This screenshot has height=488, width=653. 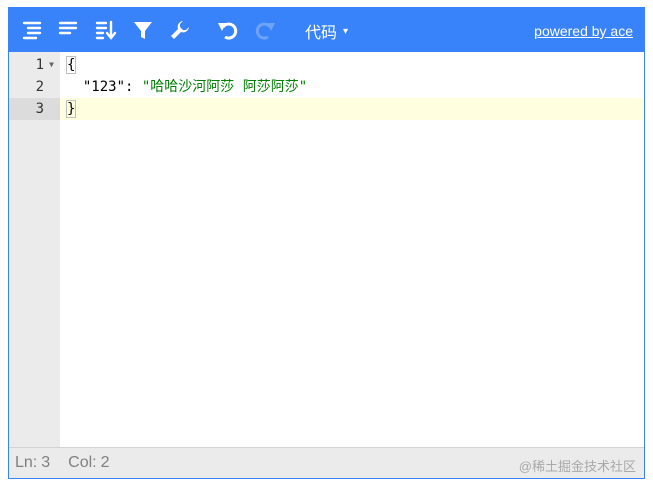 What do you see at coordinates (346, 31) in the screenshot?
I see `caret-down-icon: ▾` at bounding box center [346, 31].